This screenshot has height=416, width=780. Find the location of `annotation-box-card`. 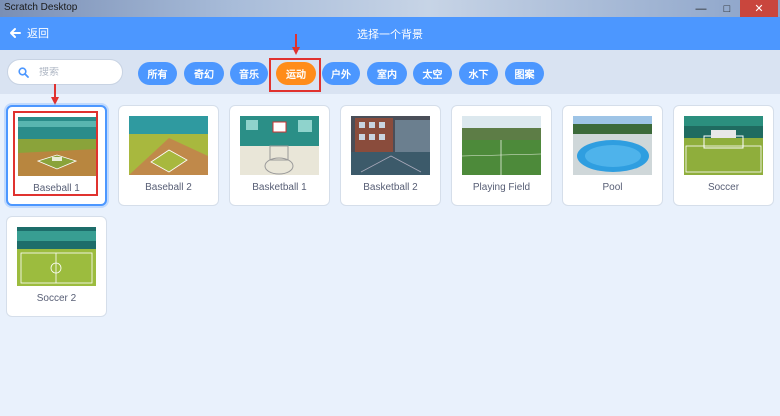

annotation-box-card is located at coordinates (55, 153).